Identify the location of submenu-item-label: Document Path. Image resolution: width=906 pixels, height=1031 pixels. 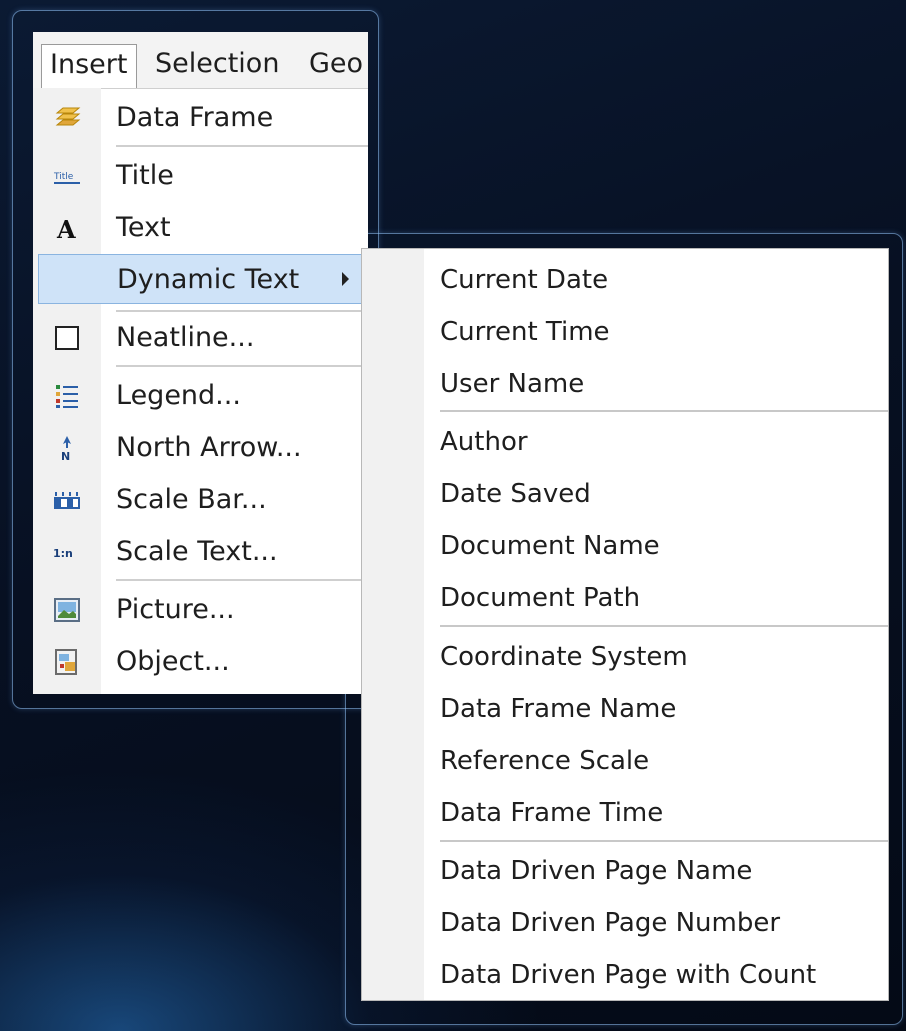
(540, 598).